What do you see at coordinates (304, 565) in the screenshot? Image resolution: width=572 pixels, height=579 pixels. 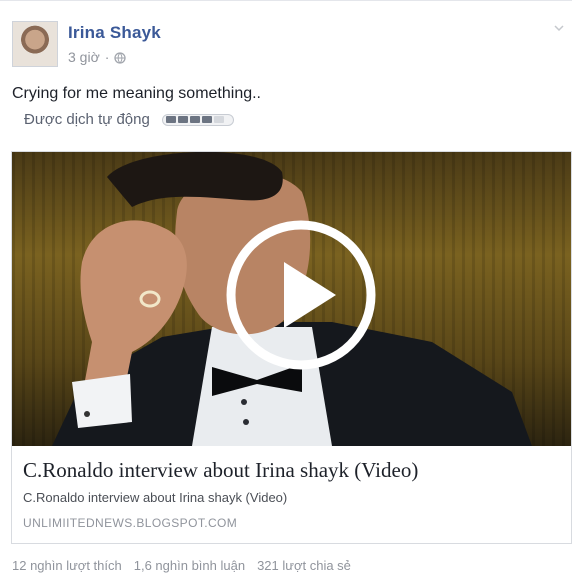 I see `shares-count: 321 lượt chia sẻ` at bounding box center [304, 565].